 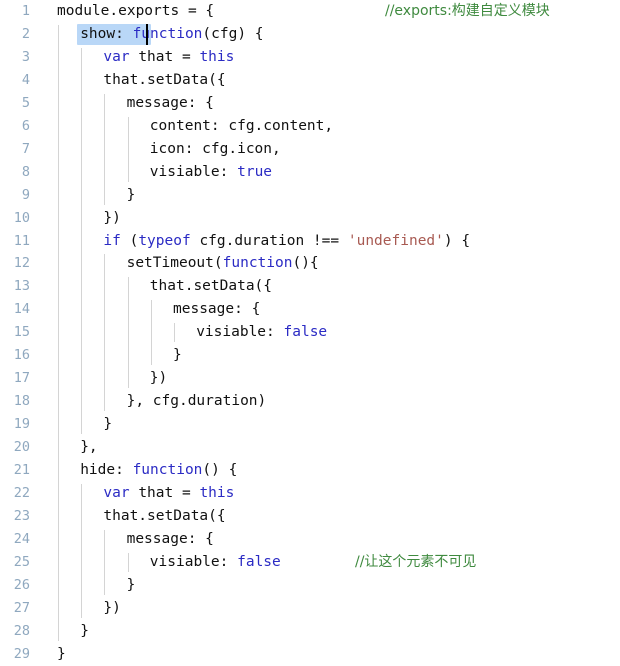 I want to click on code-line-text: }, cfg.duration), so click(x=197, y=401).